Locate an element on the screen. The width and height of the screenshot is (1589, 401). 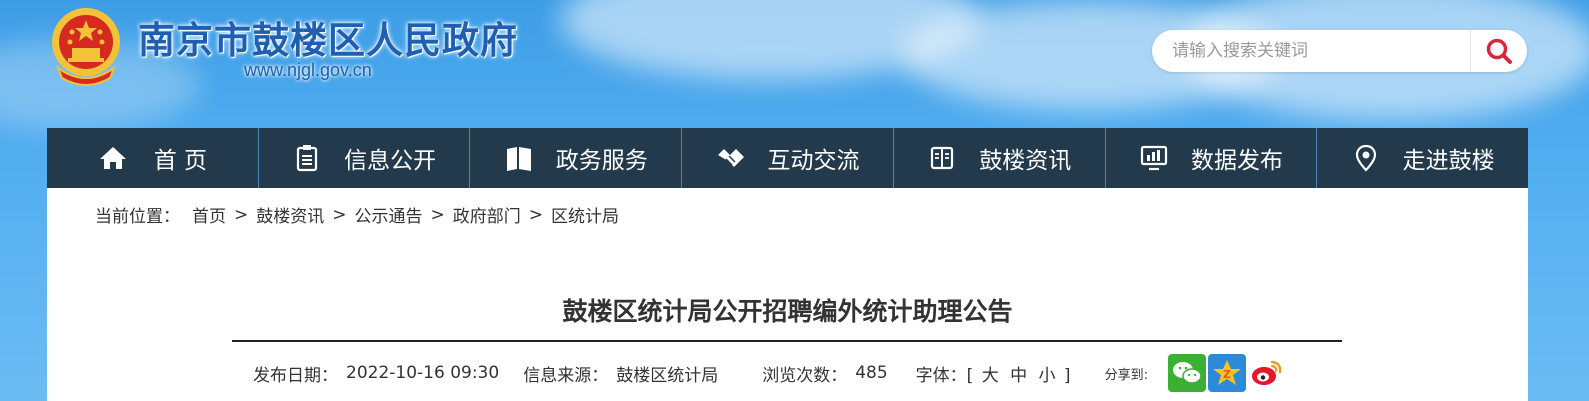
qzone-icon: Z is located at coordinates (1226, 373).